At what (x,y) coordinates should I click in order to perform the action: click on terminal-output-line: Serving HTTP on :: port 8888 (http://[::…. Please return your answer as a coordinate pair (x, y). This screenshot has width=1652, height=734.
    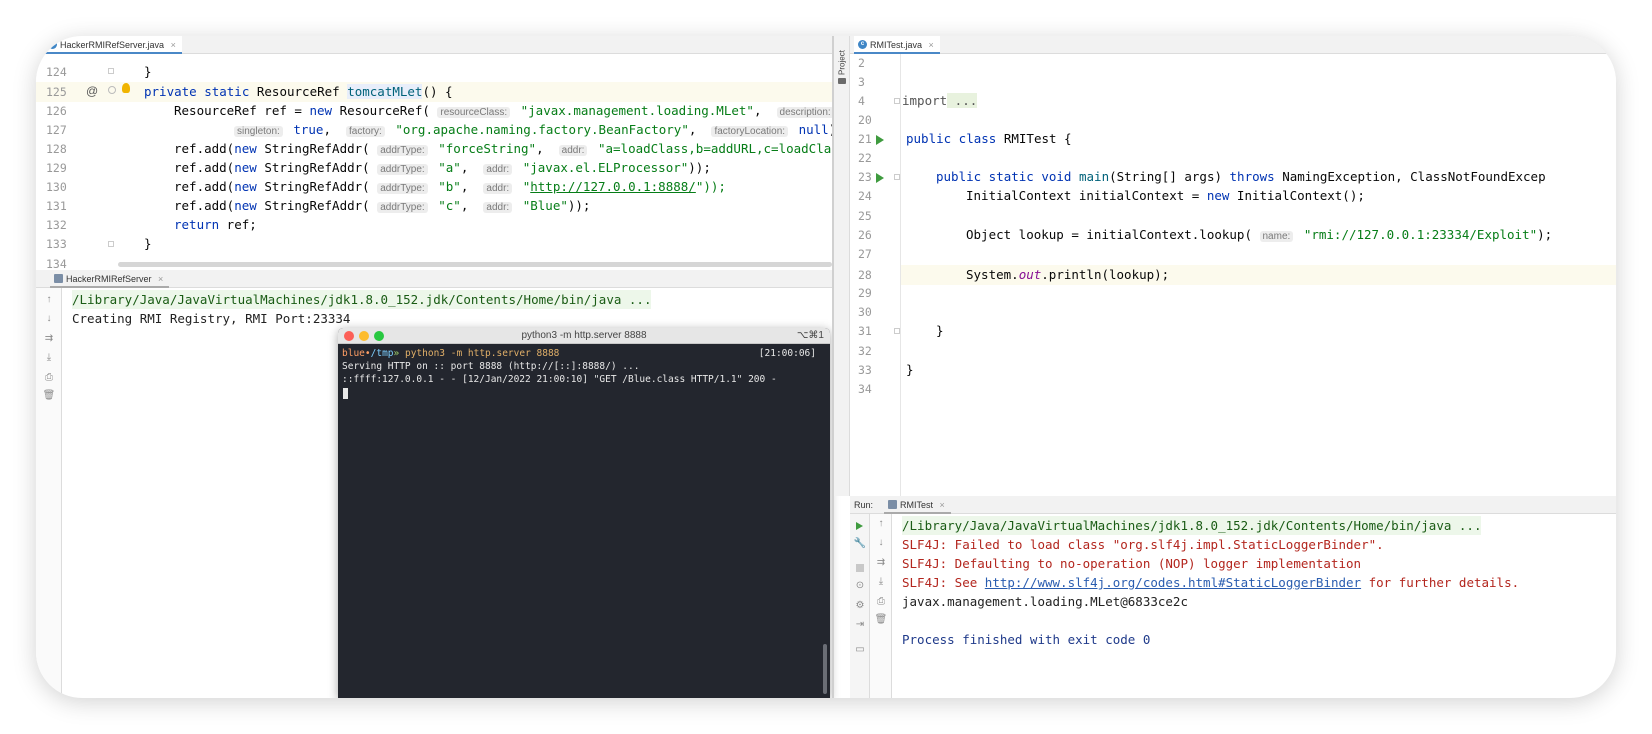
    Looking at the image, I should click on (491, 366).